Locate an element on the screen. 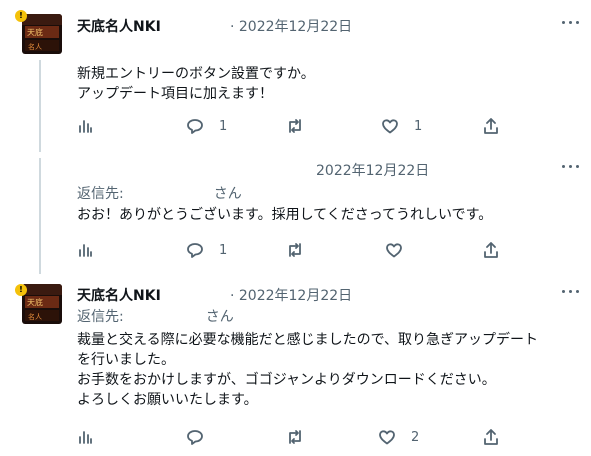 The width and height of the screenshot is (591, 456). like-button is located at coordinates (394, 250).